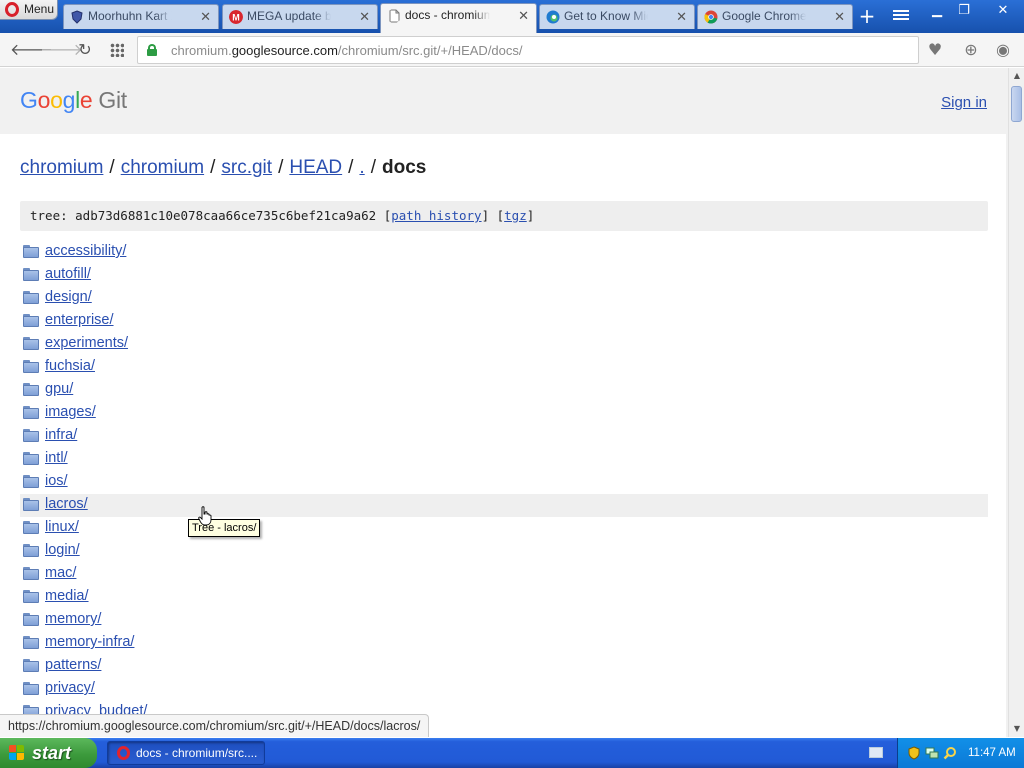 This screenshot has width=1024, height=768. Describe the element at coordinates (205, 516) in the screenshot. I see `hand-cursor-icon` at that location.